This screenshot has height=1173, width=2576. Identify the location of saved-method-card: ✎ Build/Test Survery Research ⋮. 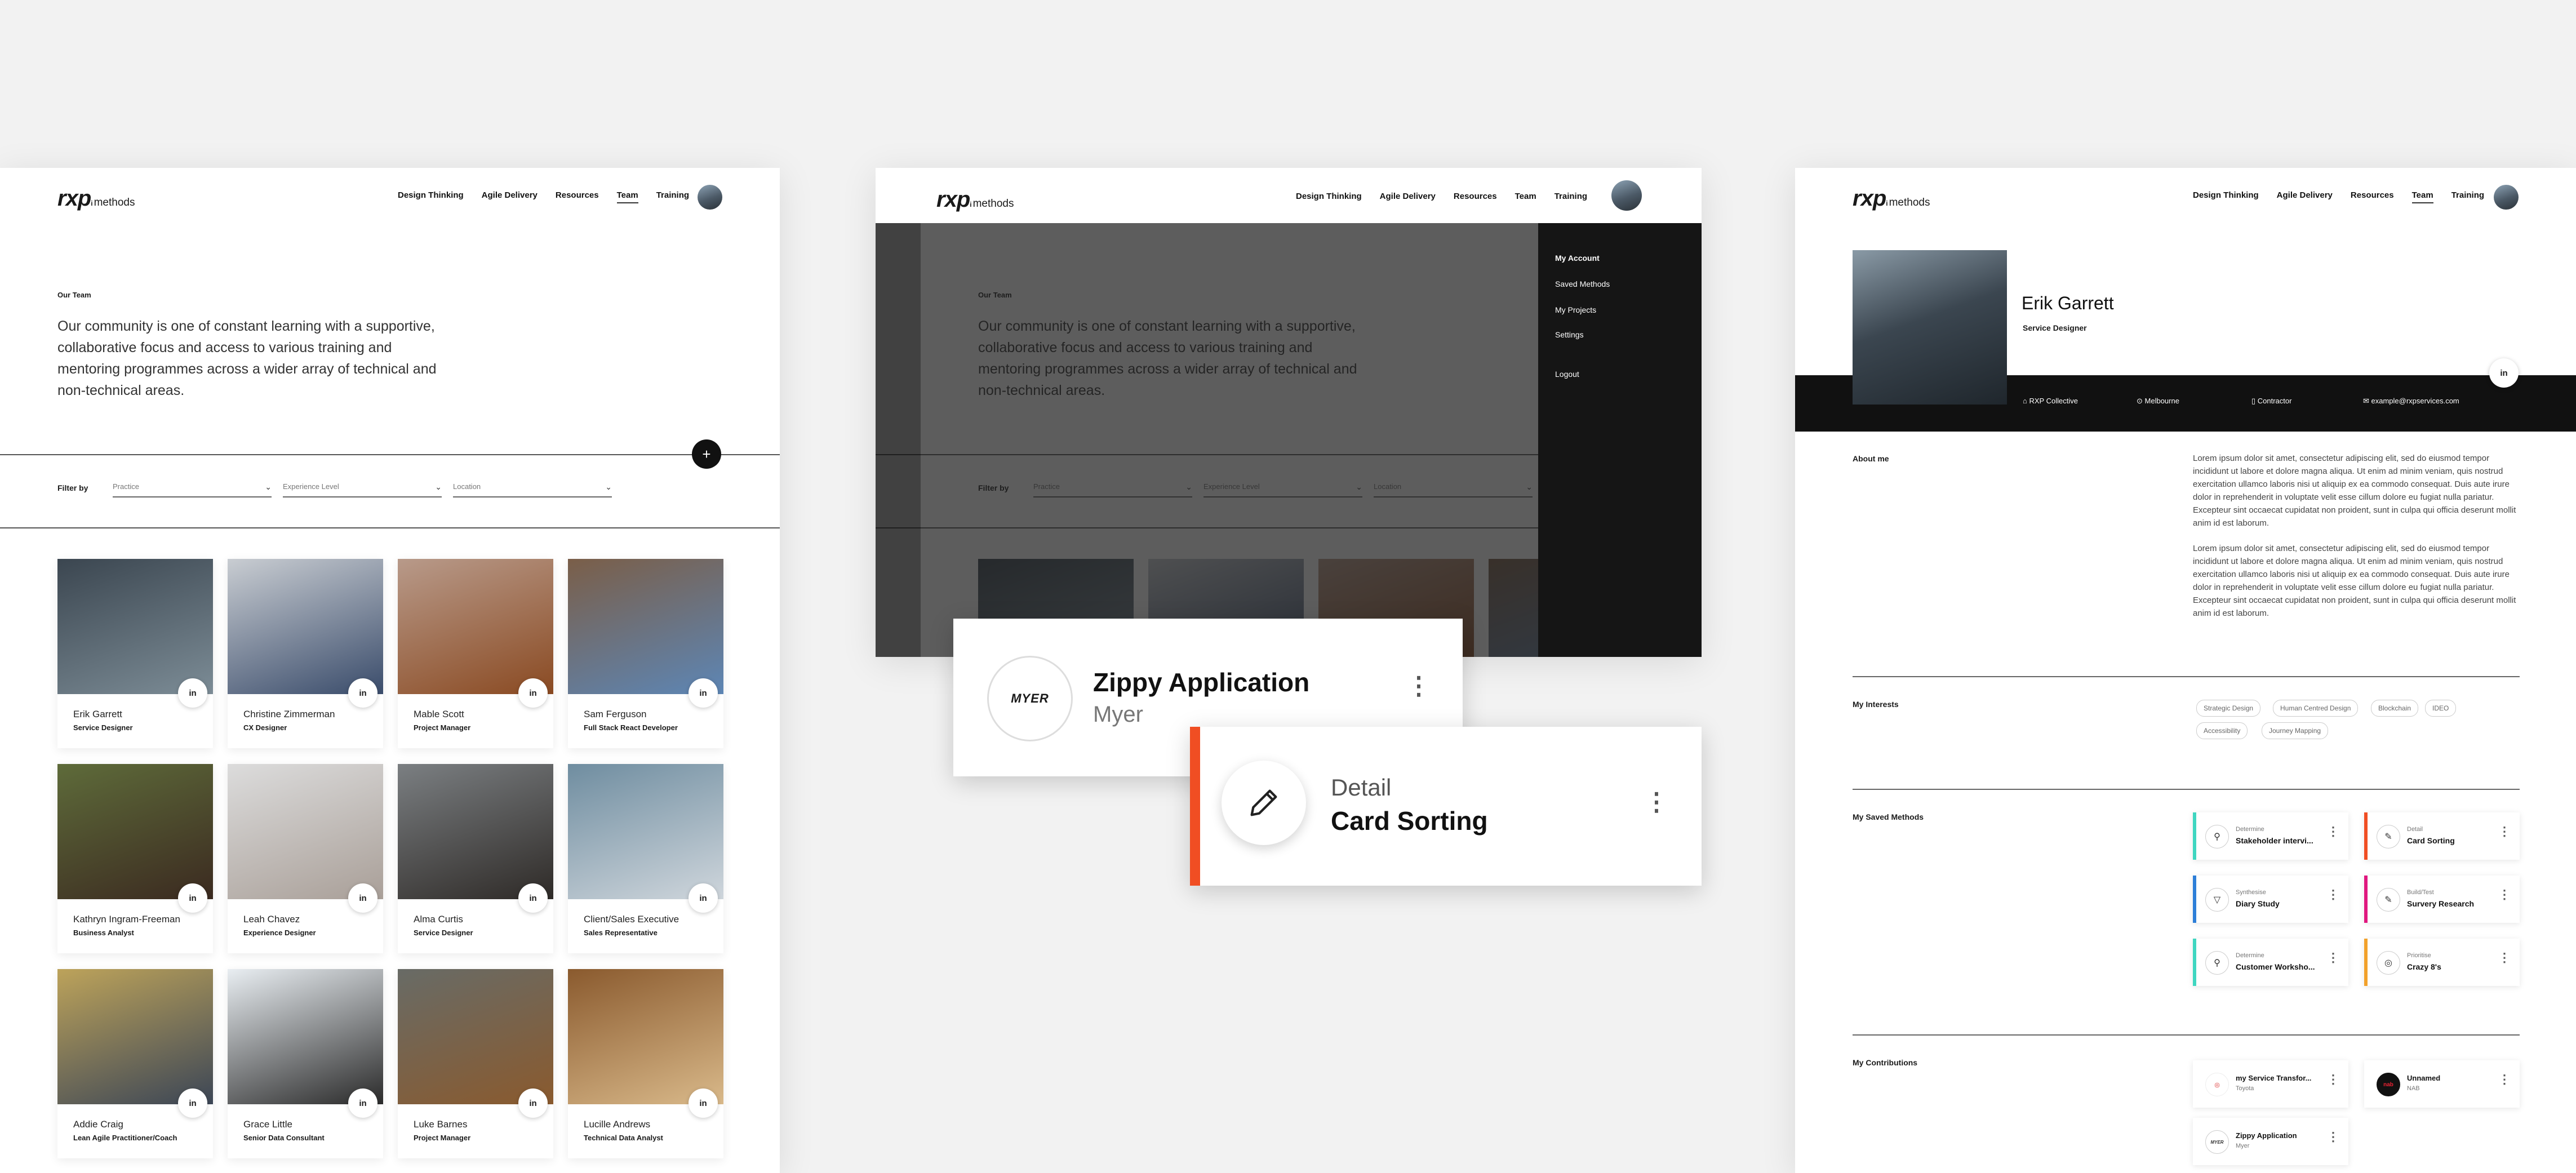
(2442, 899).